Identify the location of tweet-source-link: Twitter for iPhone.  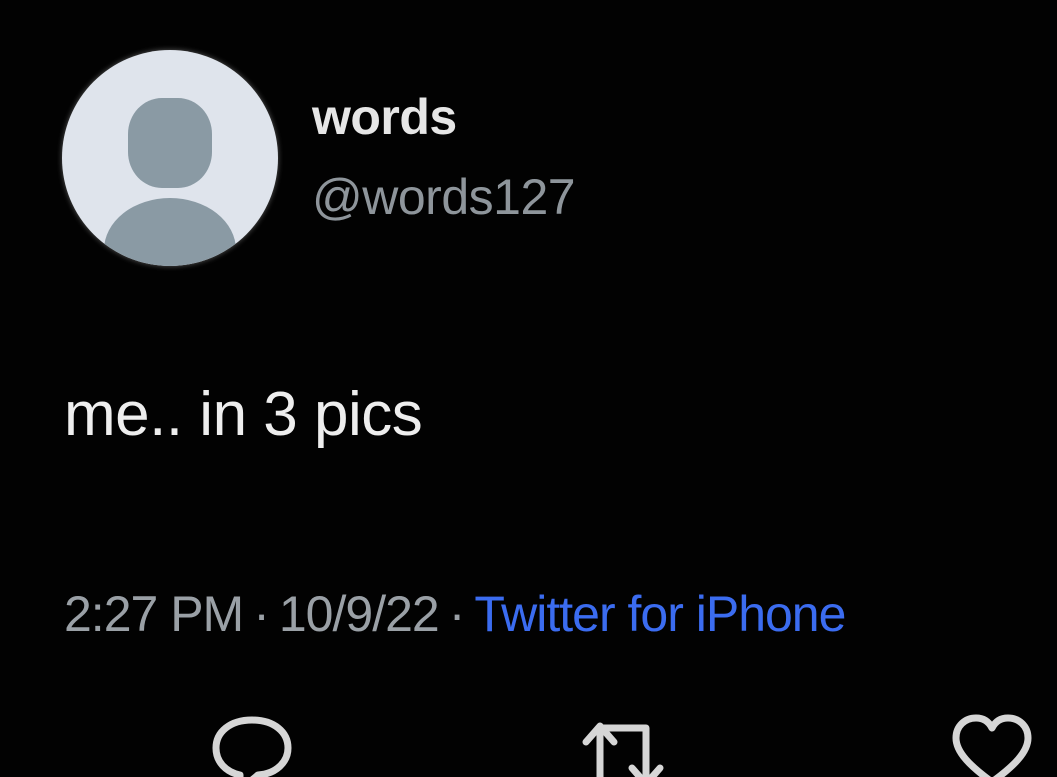
(660, 614).